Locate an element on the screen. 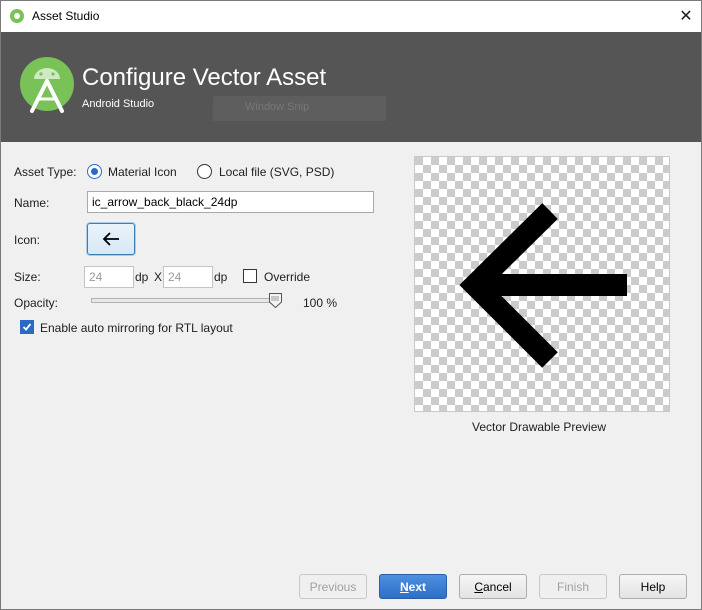 The height and width of the screenshot is (610, 702). name-label: Name: is located at coordinates (32, 203).